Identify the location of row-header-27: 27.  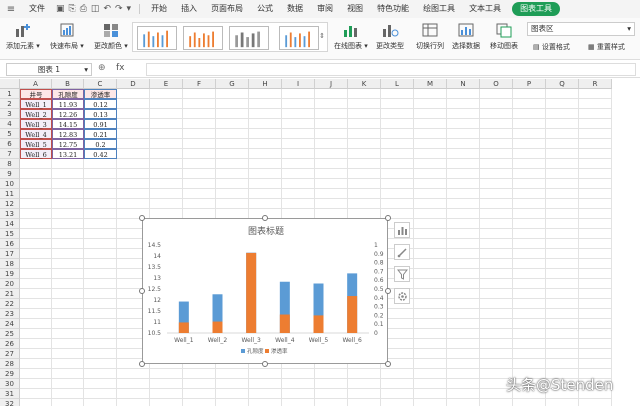
(10, 354).